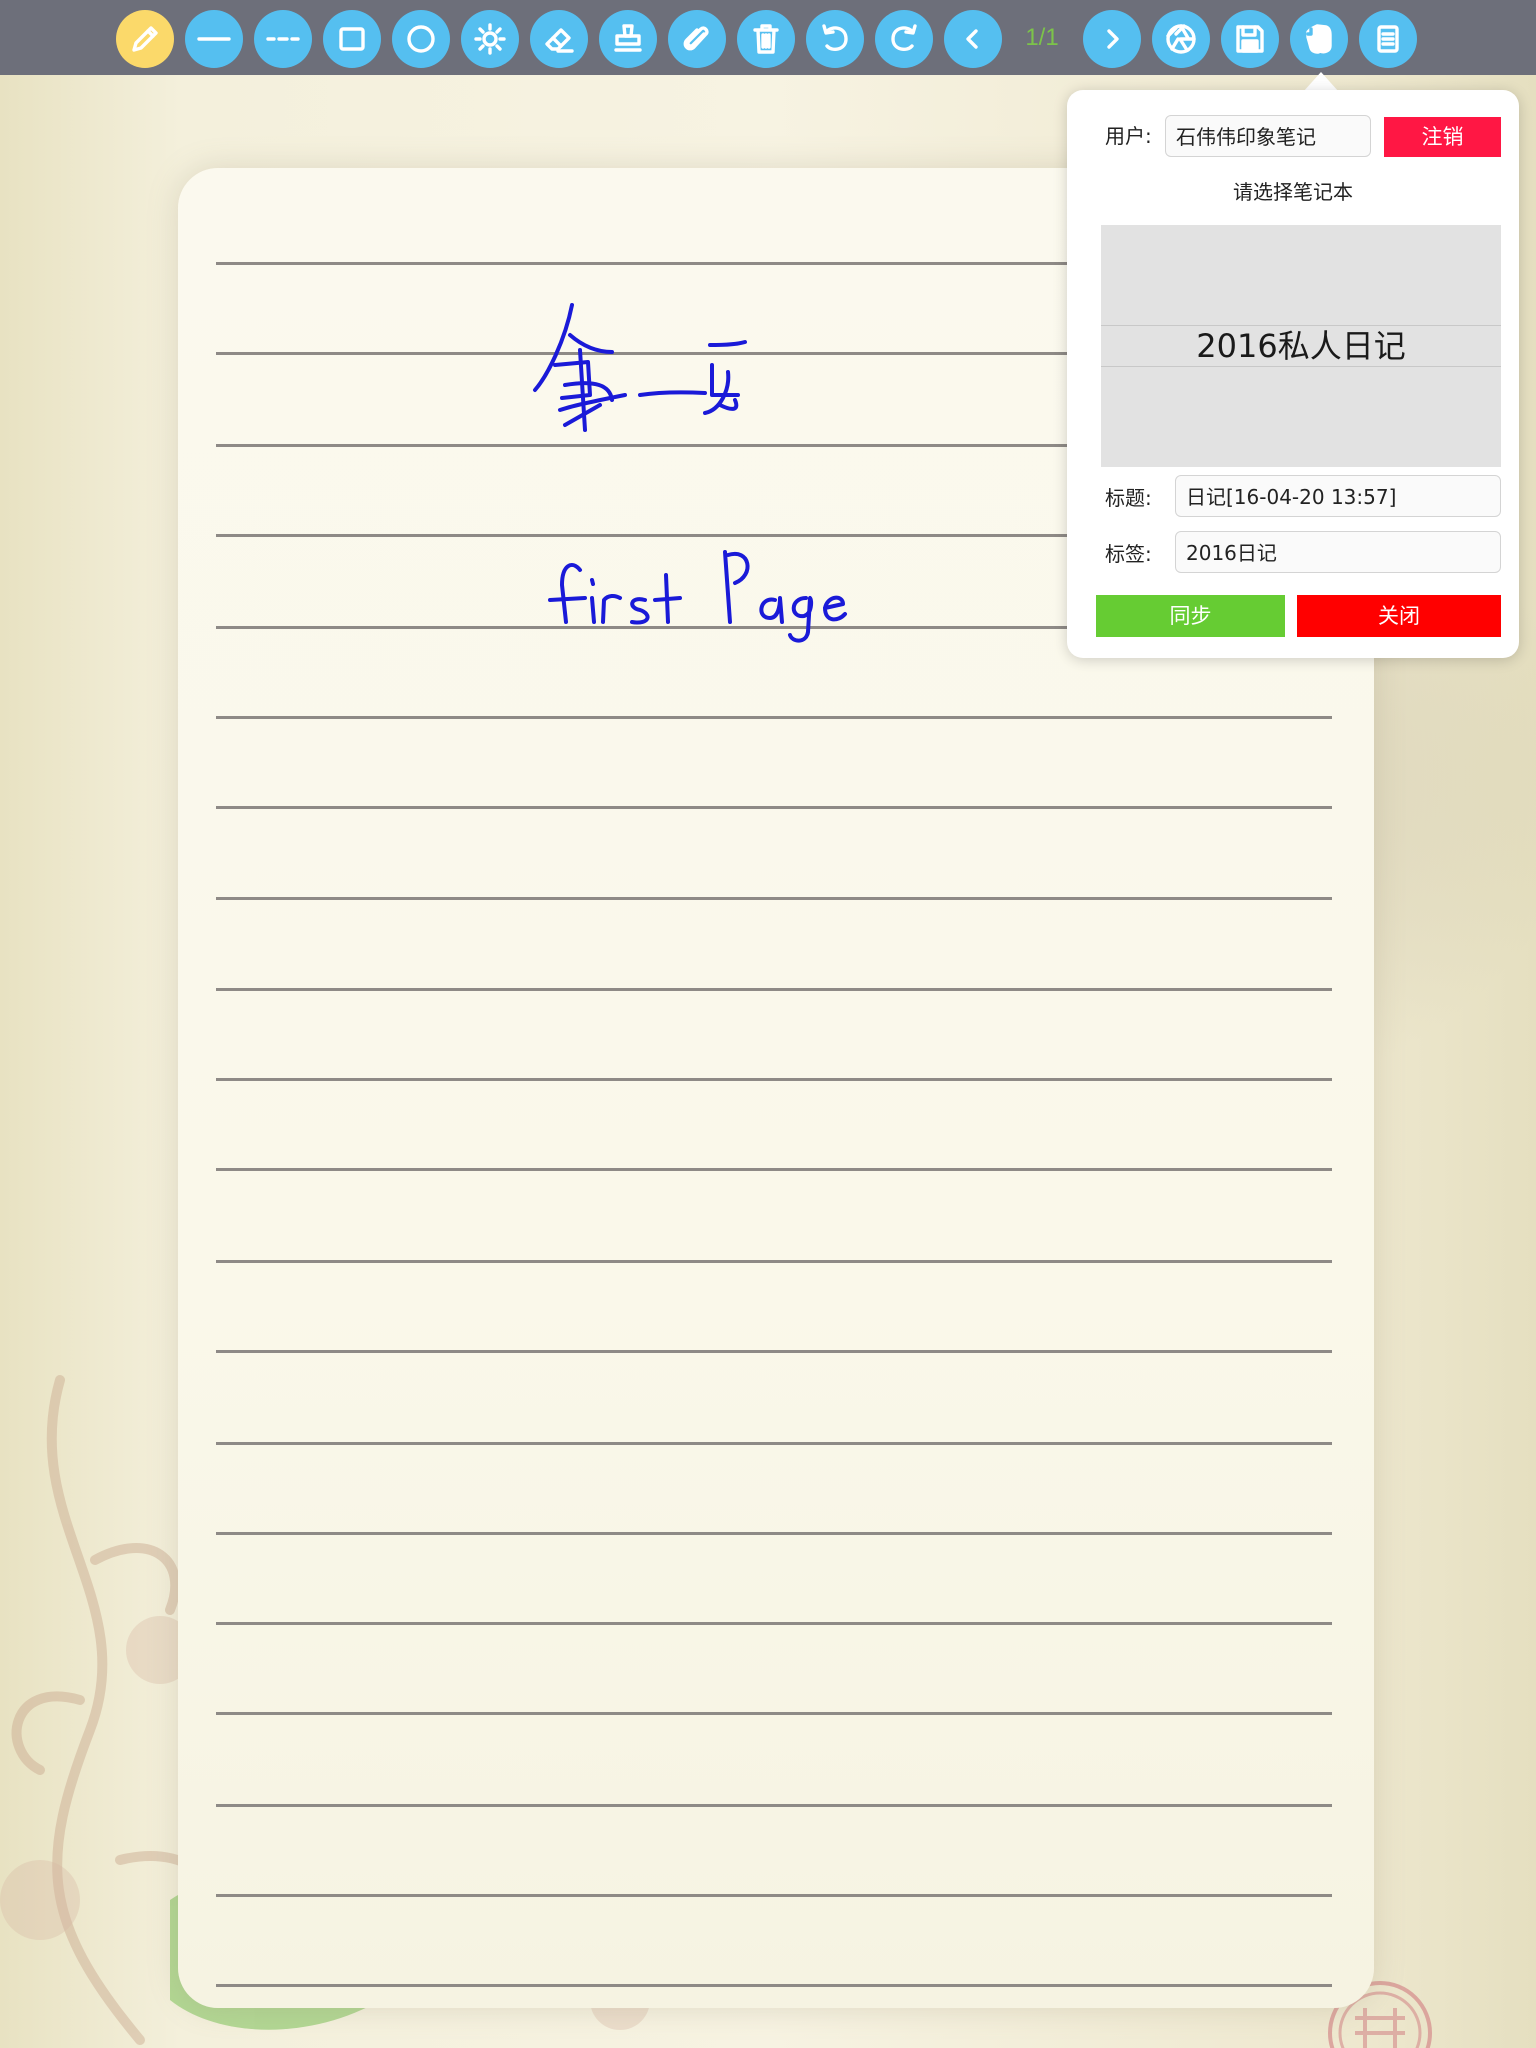 This screenshot has width=1536, height=2048. What do you see at coordinates (1190, 616) in the screenshot?
I see `sync-button: 同步` at bounding box center [1190, 616].